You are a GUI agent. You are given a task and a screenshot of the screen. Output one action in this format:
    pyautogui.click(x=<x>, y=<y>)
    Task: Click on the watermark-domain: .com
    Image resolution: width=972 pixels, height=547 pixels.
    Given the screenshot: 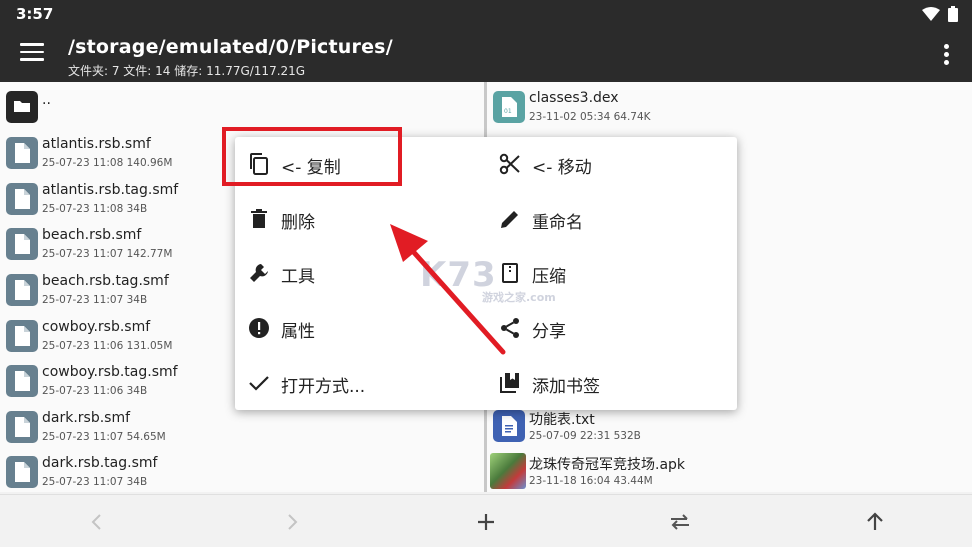 What is the action you would take?
    pyautogui.click(x=541, y=297)
    